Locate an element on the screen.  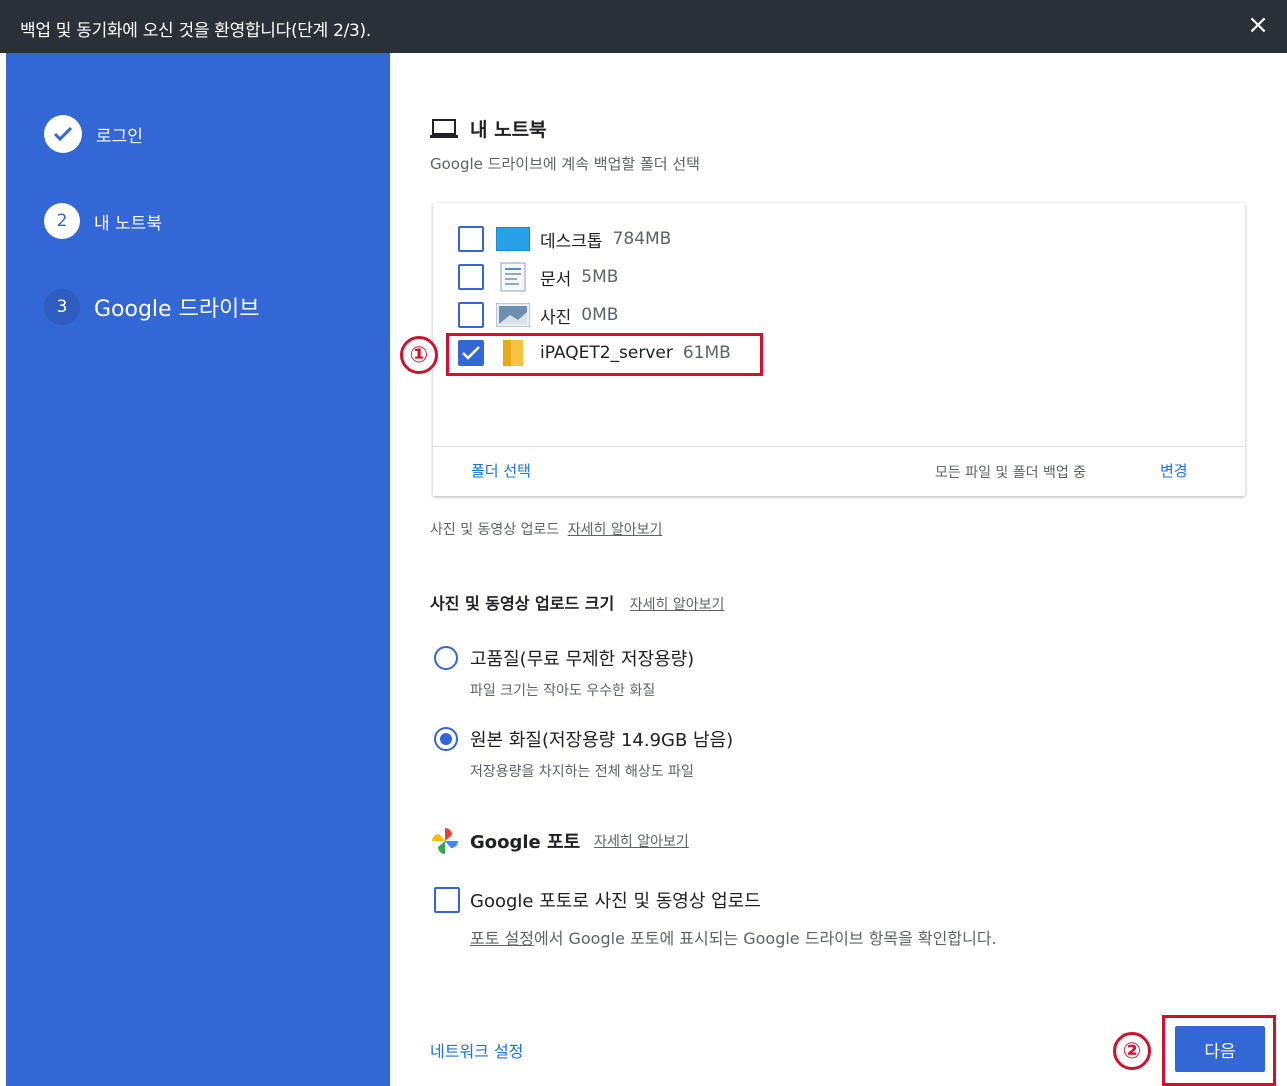
photo-upload-info: 사진 및 동영상 업로드 자세히 알아보기 is located at coordinates (546, 529).